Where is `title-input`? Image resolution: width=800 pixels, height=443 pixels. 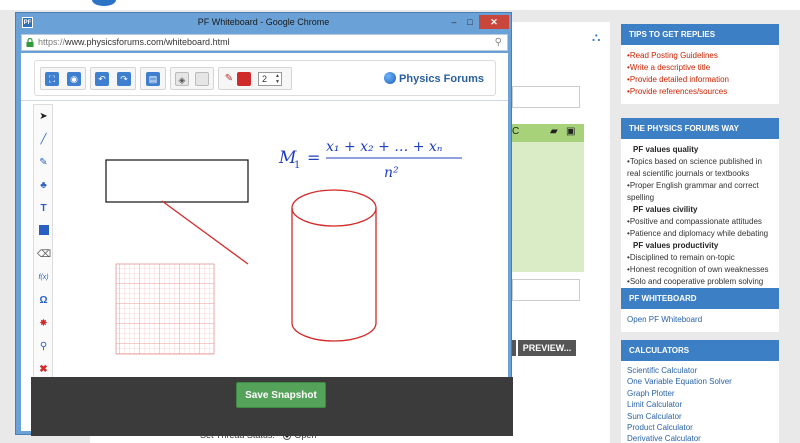
title-input is located at coordinates (546, 97).